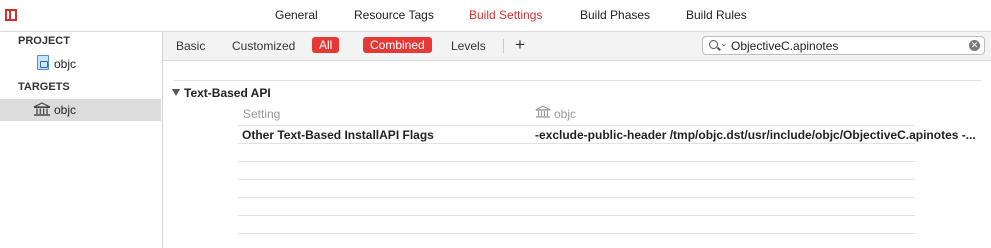 The width and height of the screenshot is (991, 248). What do you see at coordinates (505, 15) in the screenshot?
I see `tab-build-settings: Build Settings` at bounding box center [505, 15].